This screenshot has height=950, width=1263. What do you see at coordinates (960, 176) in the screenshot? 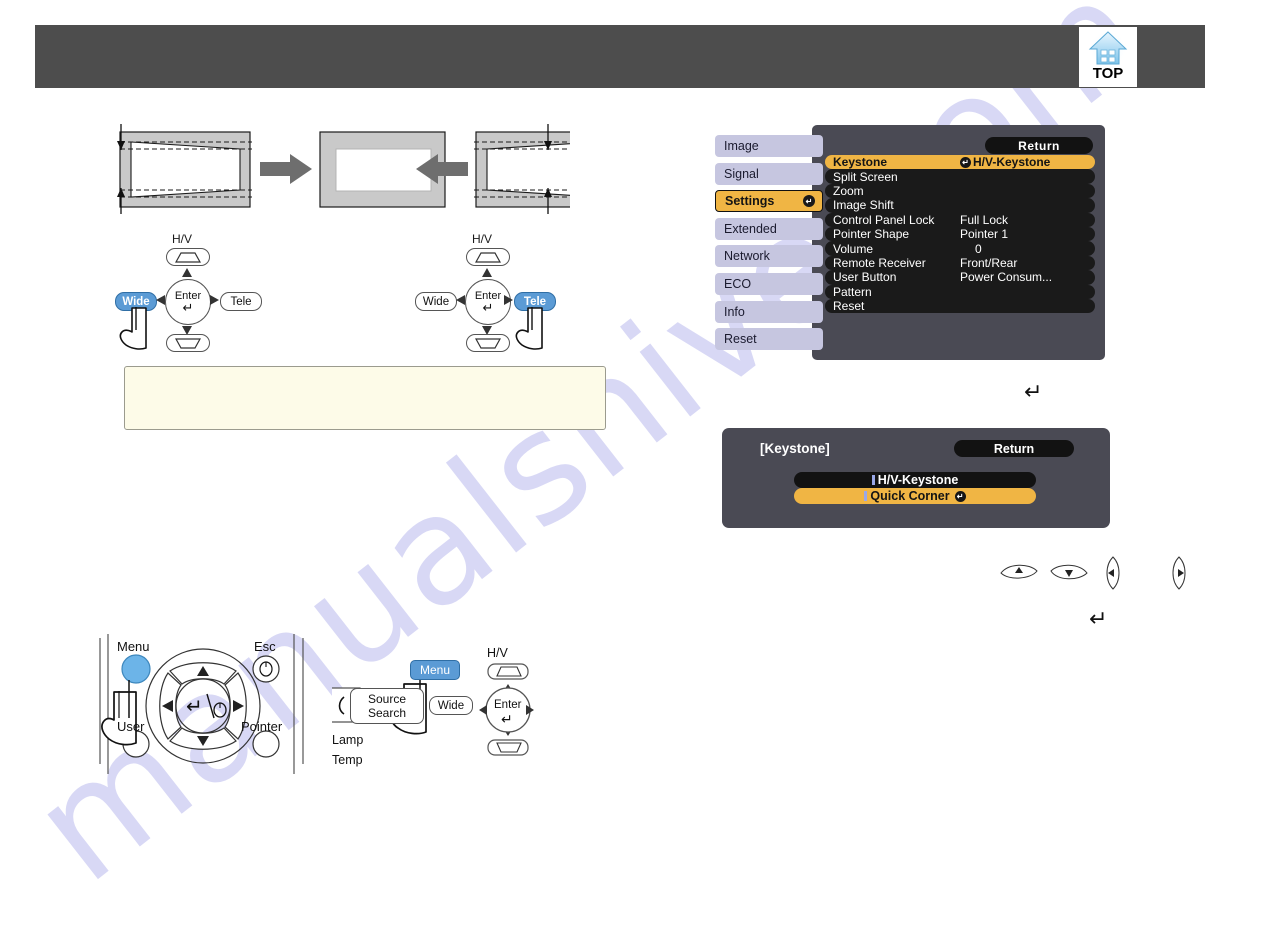
I see `menu-row-split-screen: Split Screen` at bounding box center [960, 176].